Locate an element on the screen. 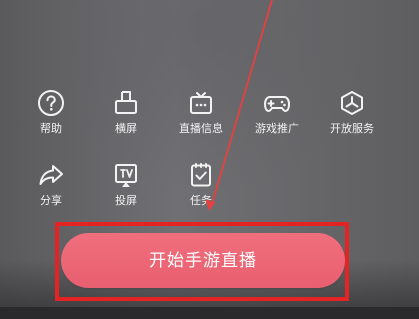 The width and height of the screenshot is (419, 319). landscape-screen-icon is located at coordinates (126, 102).